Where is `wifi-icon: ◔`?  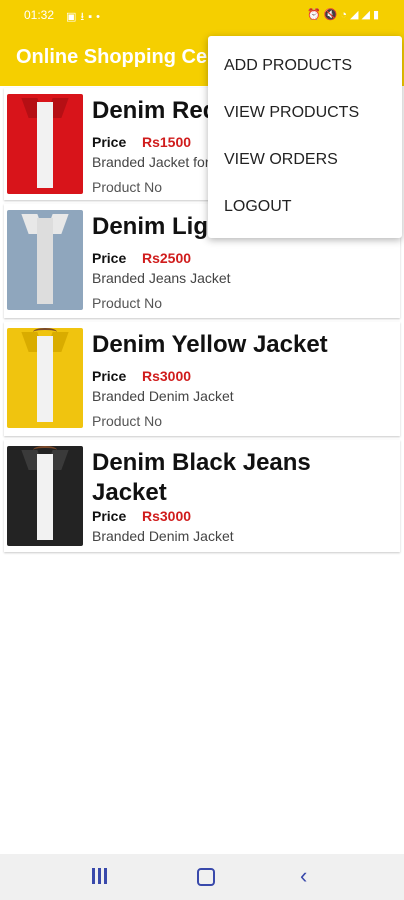
wifi-icon: ◔ is located at coordinates (345, 15).